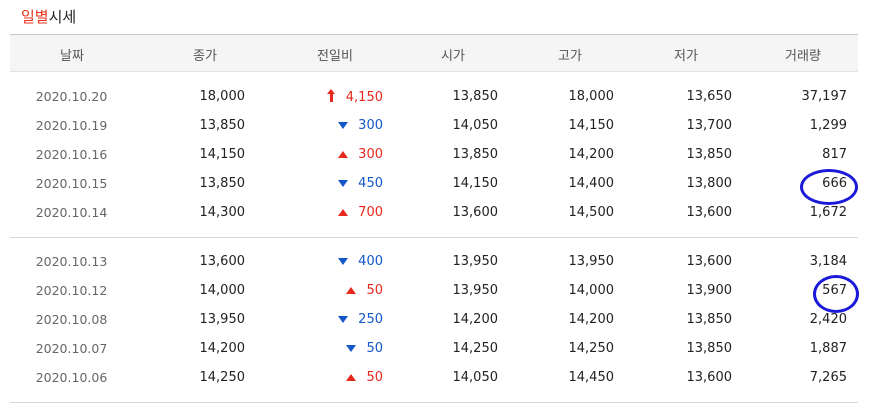 Image resolution: width=878 pixels, height=418 pixels. What do you see at coordinates (222, 377) in the screenshot?
I see `row-close: 14,250` at bounding box center [222, 377].